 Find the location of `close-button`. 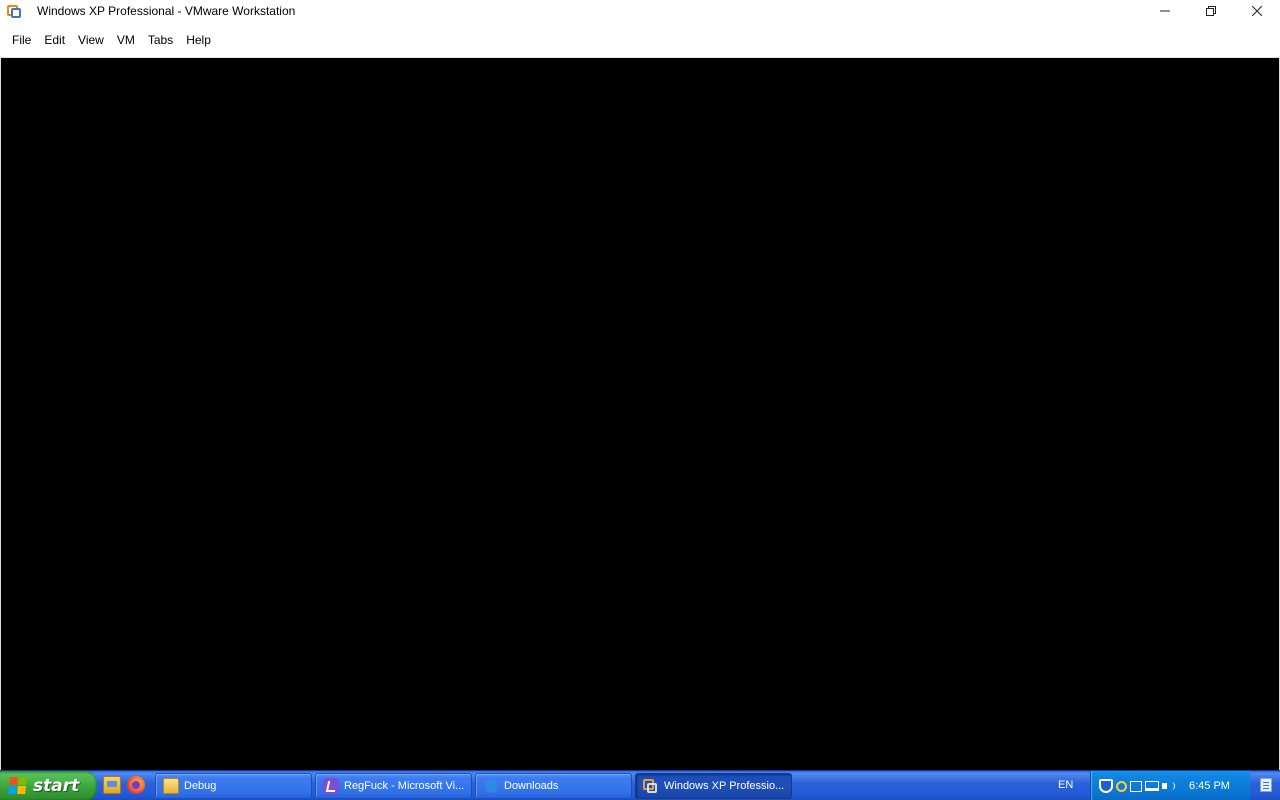

close-button is located at coordinates (1257, 11).